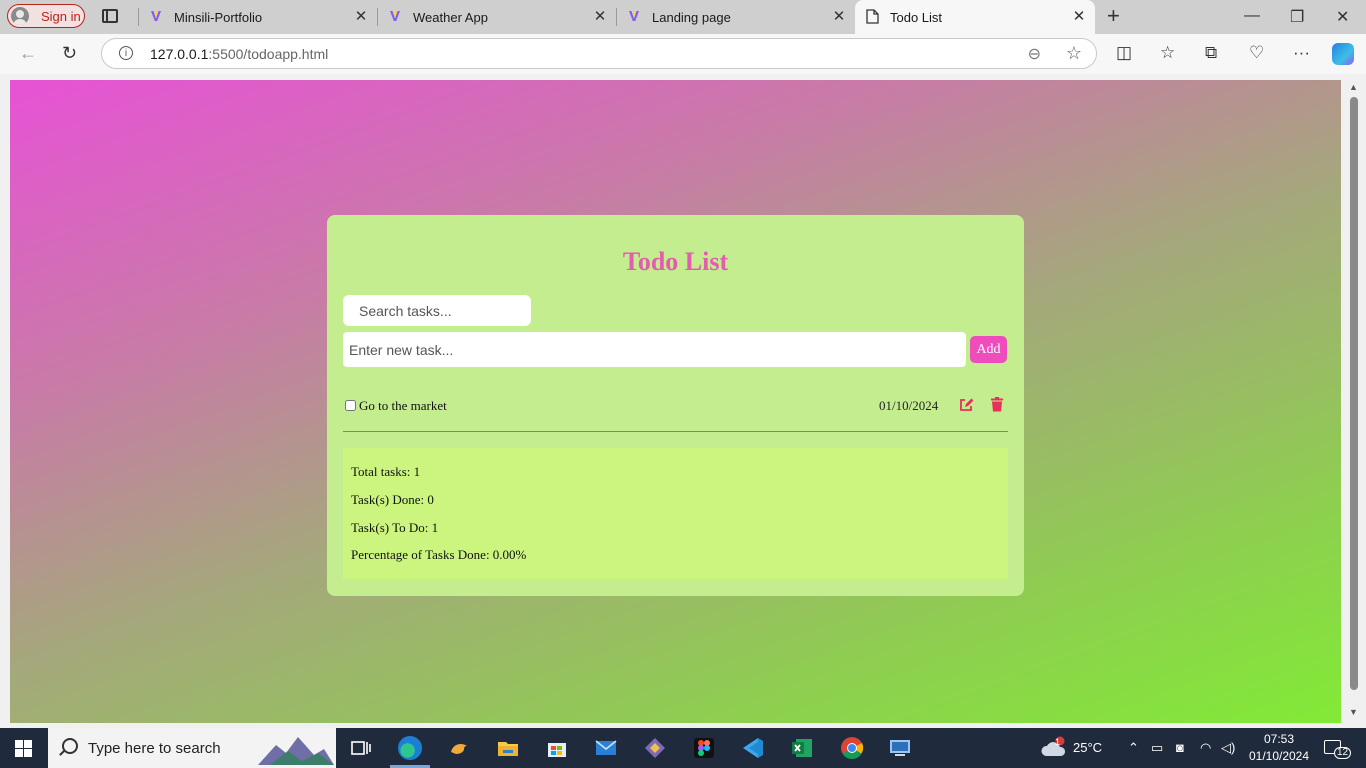 Image resolution: width=1366 pixels, height=768 pixels. What do you see at coordinates (900, 748) in the screenshot?
I see `remote-desktop-icon` at bounding box center [900, 748].